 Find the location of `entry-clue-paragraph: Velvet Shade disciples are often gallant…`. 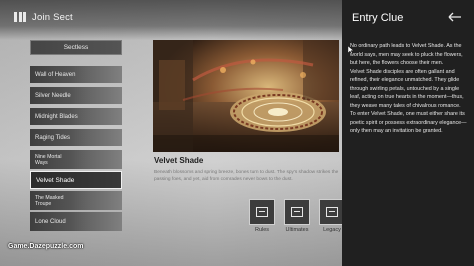

entry-clue-paragraph: Velvet Shade disciples are often gallant… is located at coordinates (407, 88).